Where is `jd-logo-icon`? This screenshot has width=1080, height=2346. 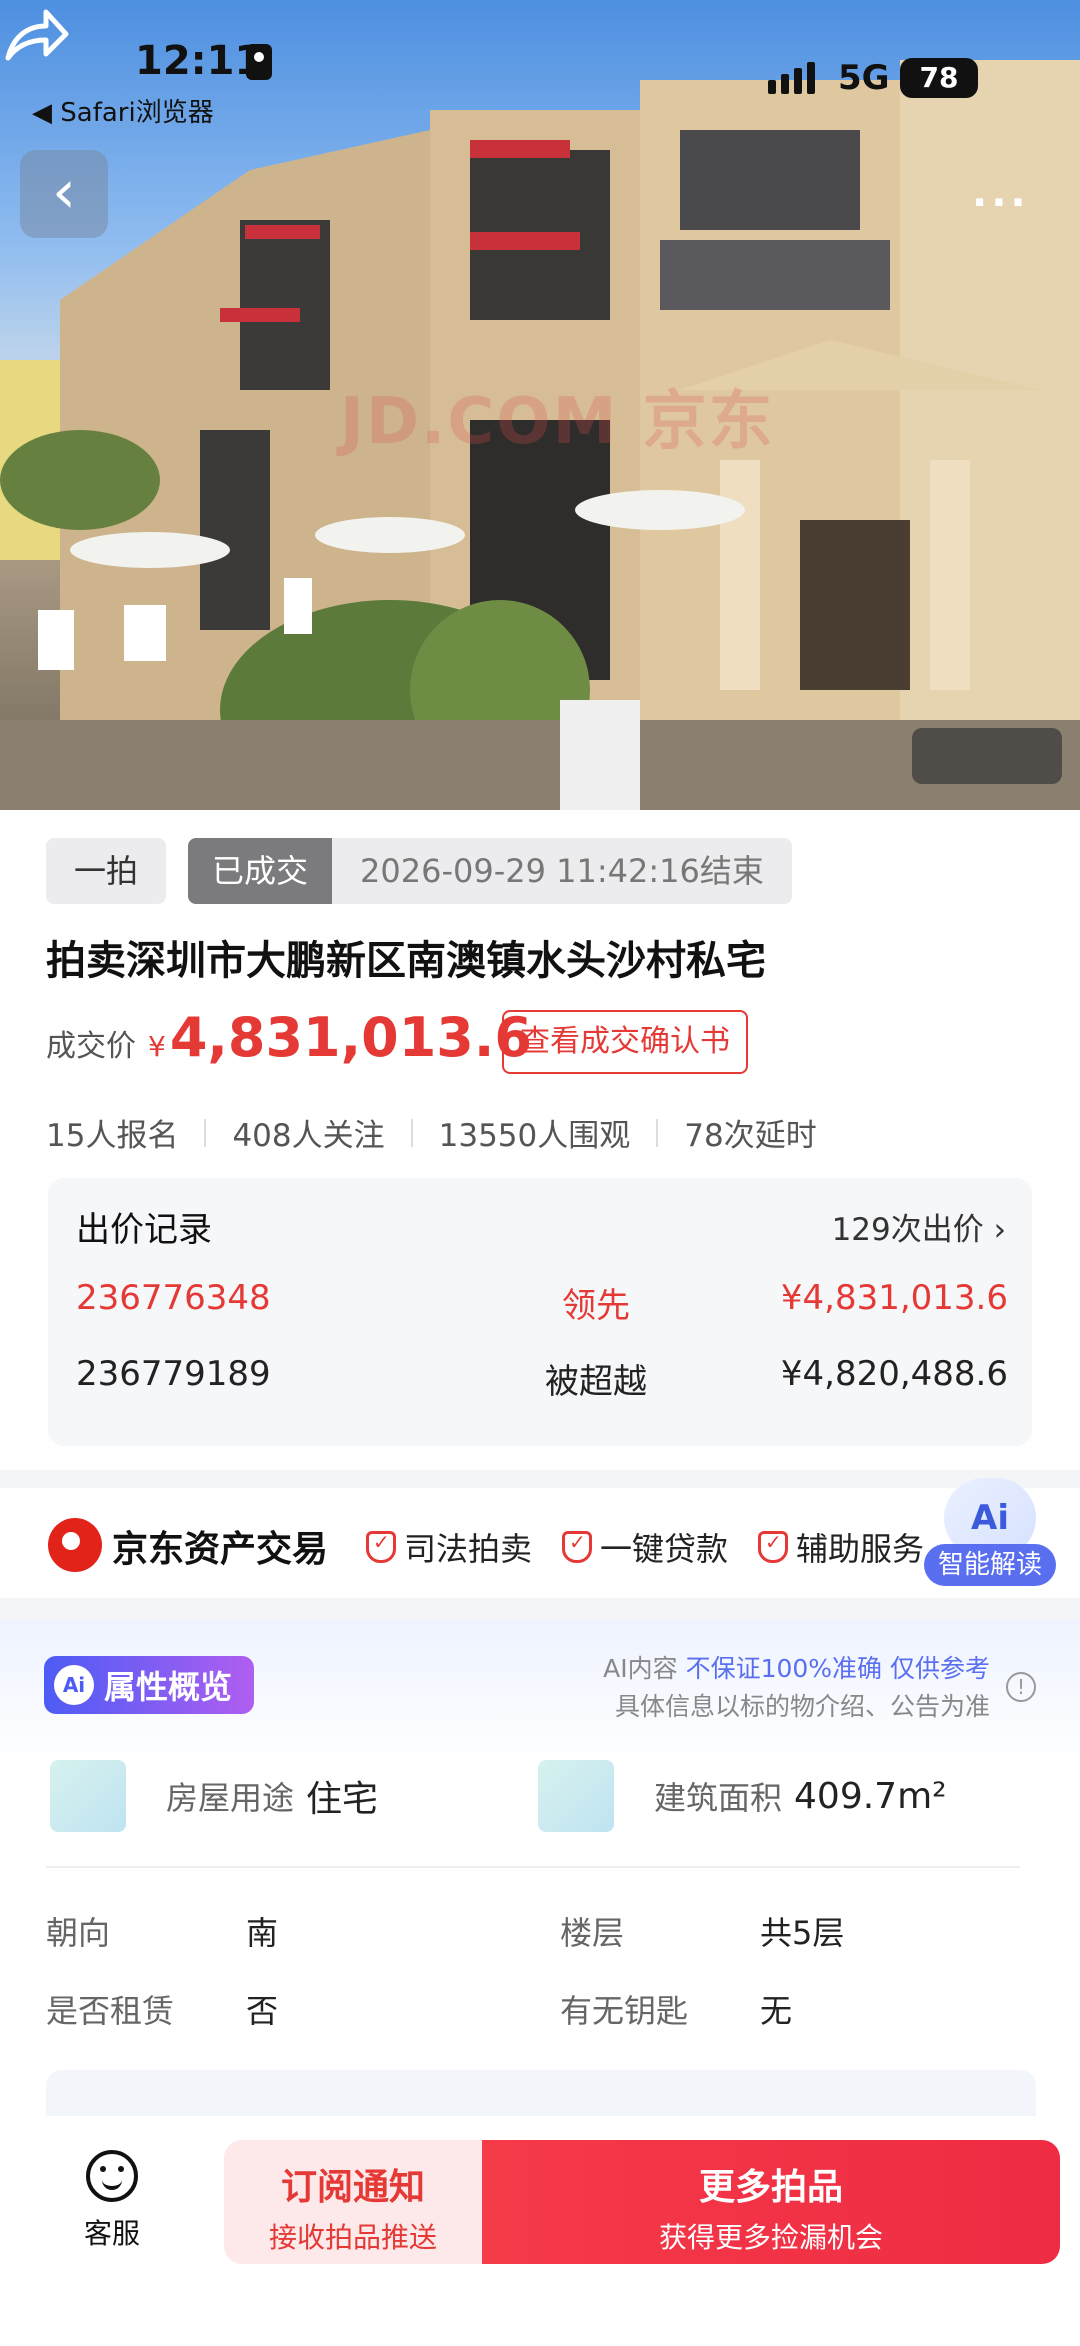
jd-logo-icon is located at coordinates (75, 1545).